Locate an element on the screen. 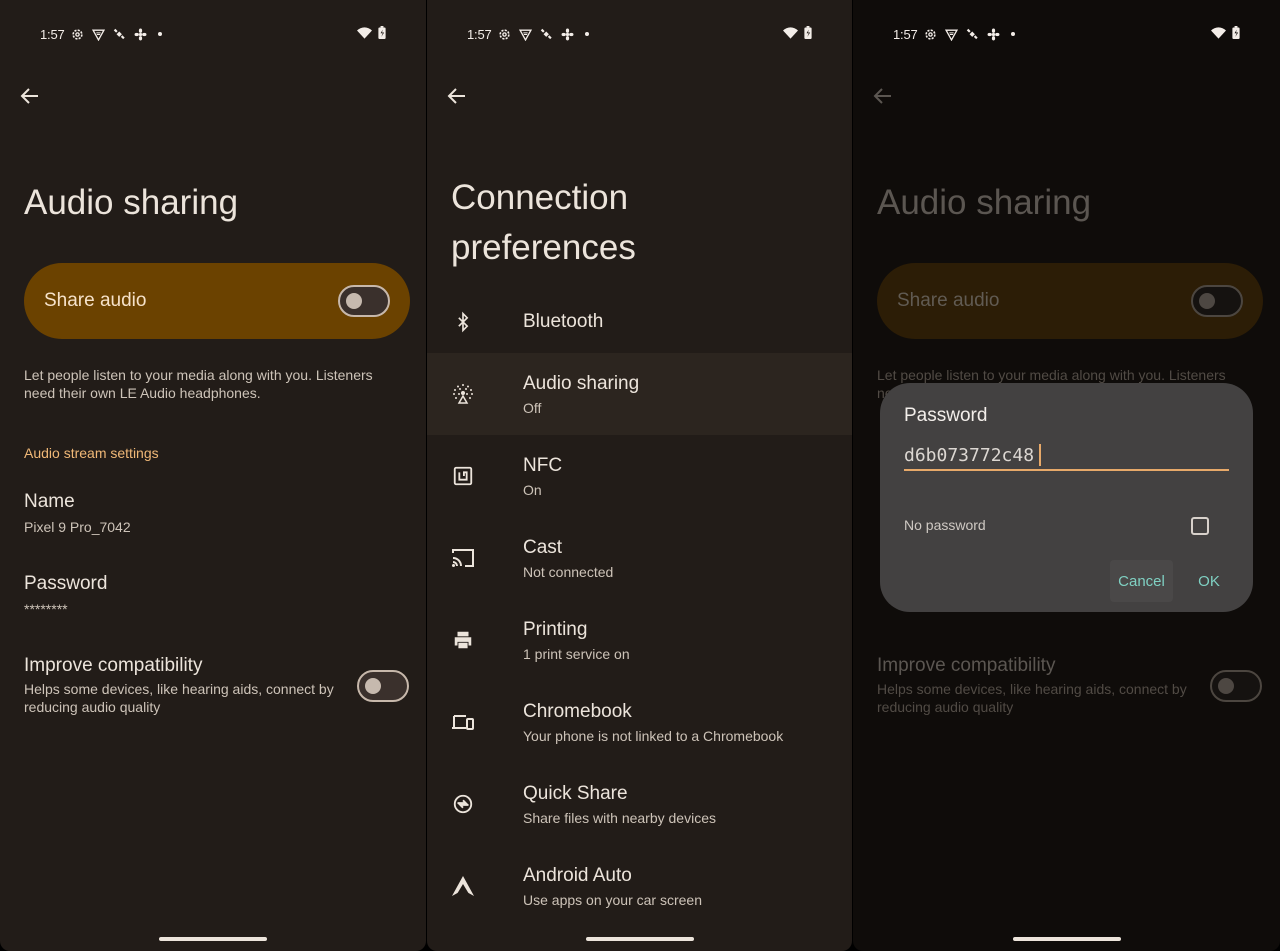 Image resolution: width=1280 pixels, height=951 pixels. list-item-printing: Printing 1 print service on is located at coordinates (639, 640).